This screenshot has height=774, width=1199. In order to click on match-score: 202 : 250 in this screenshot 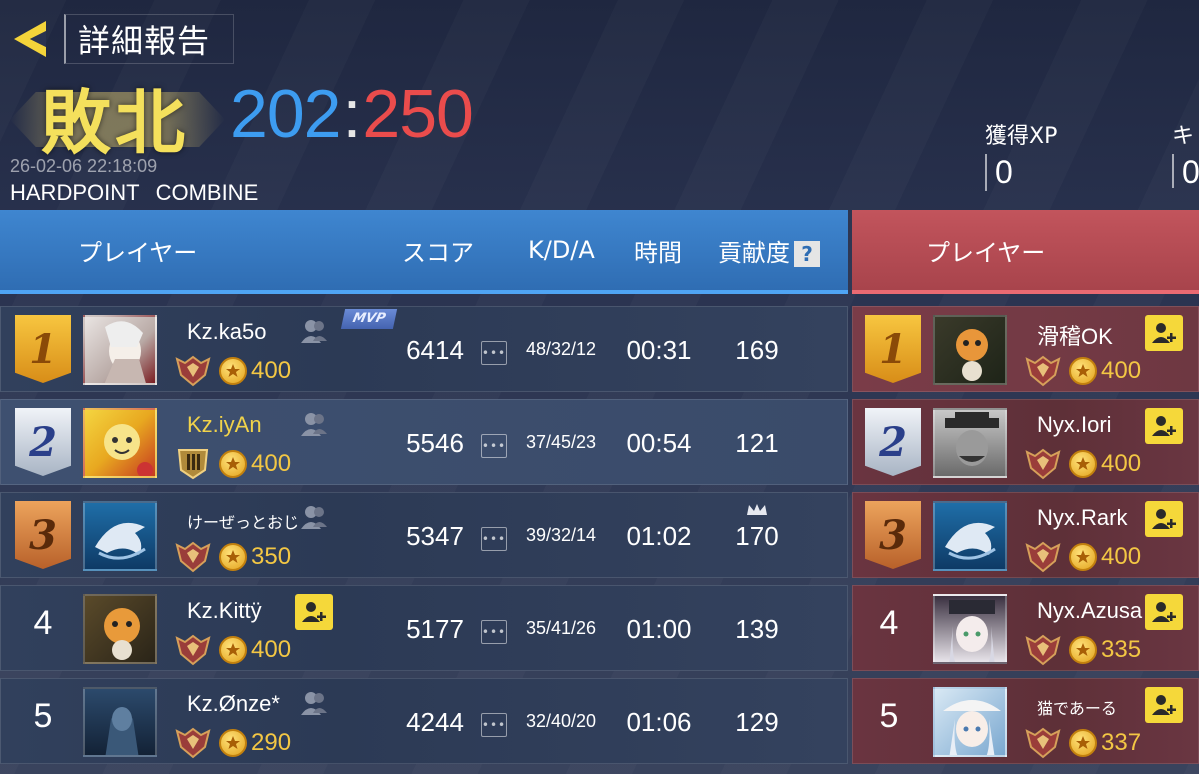, I will do `click(352, 114)`.